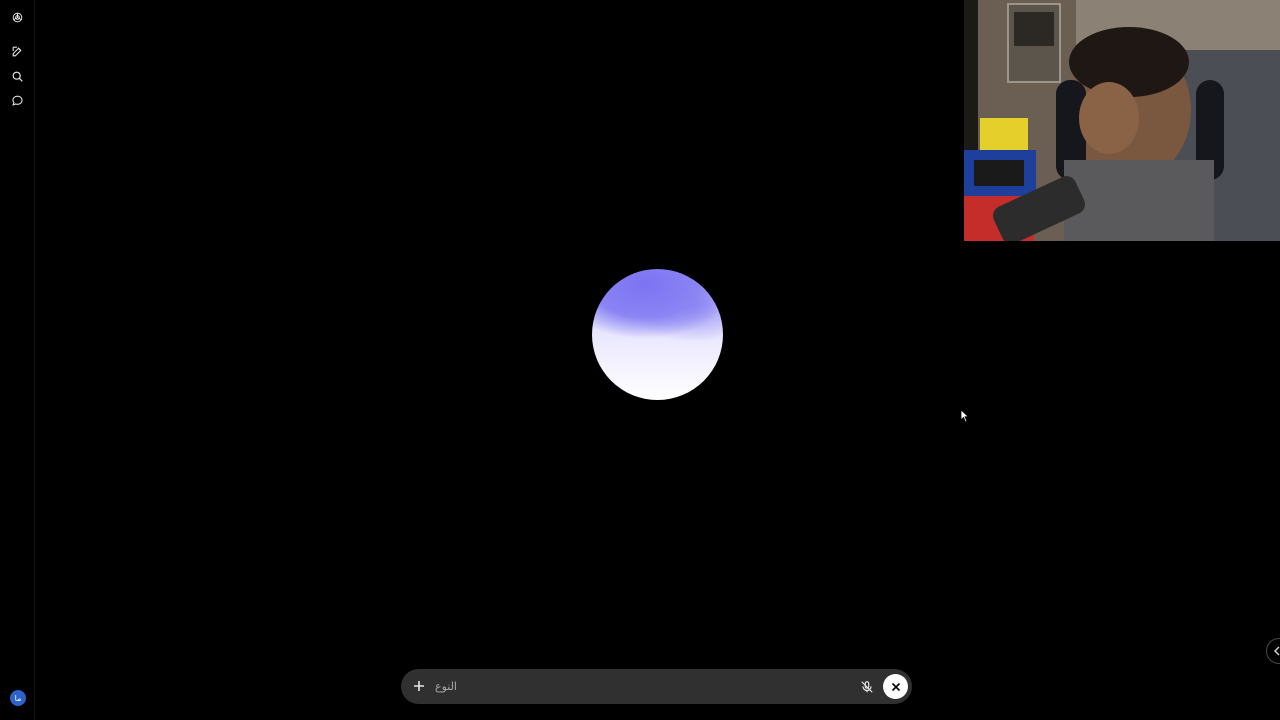 The image size is (1280, 720). What do you see at coordinates (17, 100) in the screenshot?
I see `chat-bubble-icon` at bounding box center [17, 100].